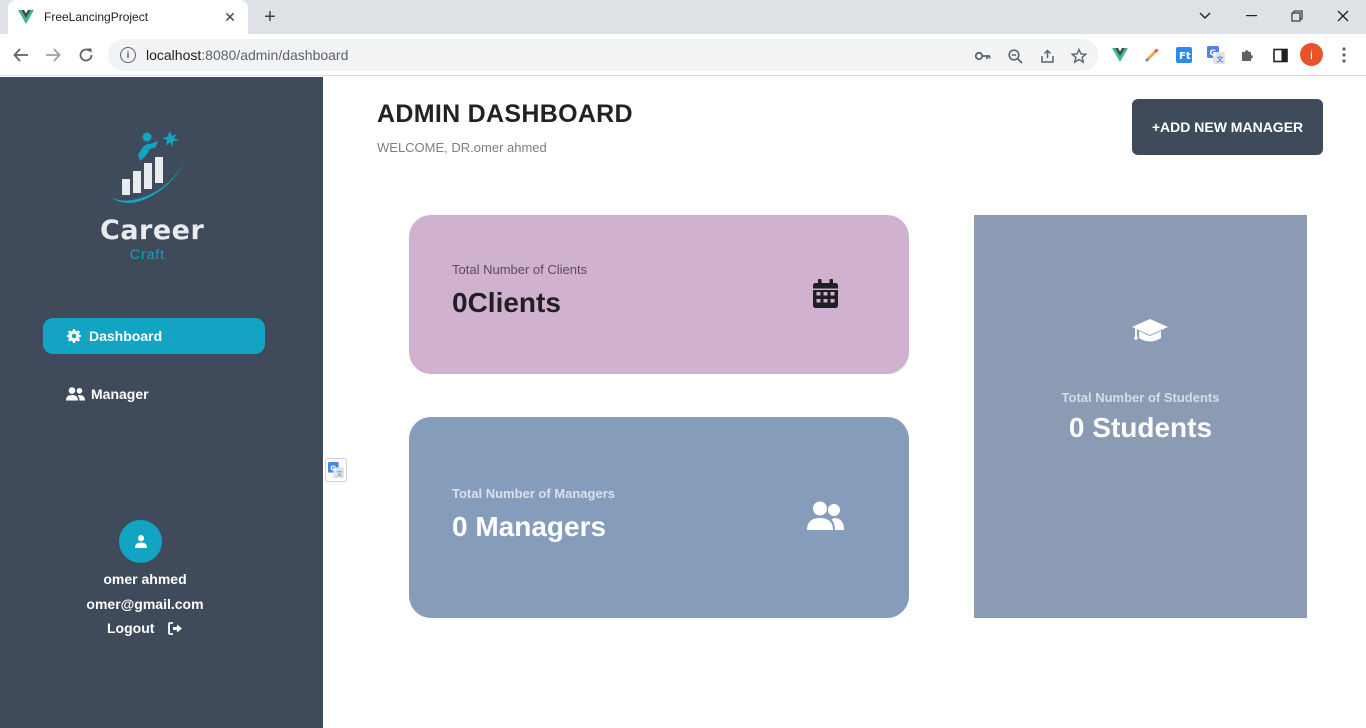 The image size is (1366, 728). What do you see at coordinates (1227, 127) in the screenshot?
I see `add-new-manager-button: +ADD NEW MANAGER` at bounding box center [1227, 127].